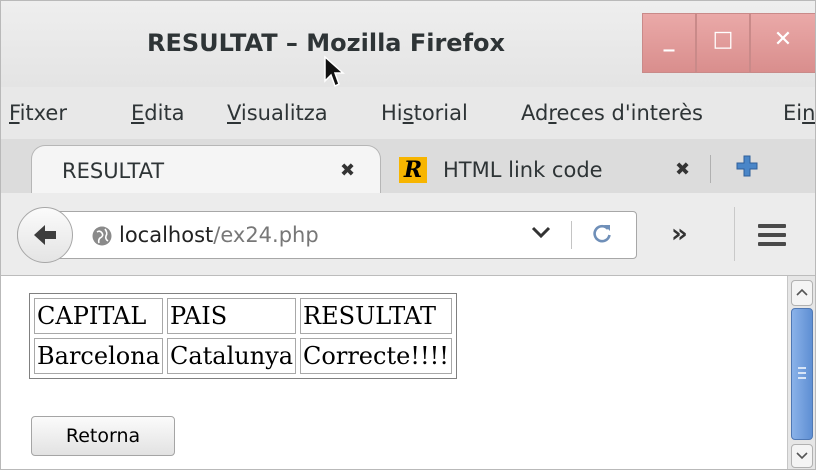  What do you see at coordinates (219, 235) in the screenshot?
I see `url-text: localhost/ex24.php` at bounding box center [219, 235].